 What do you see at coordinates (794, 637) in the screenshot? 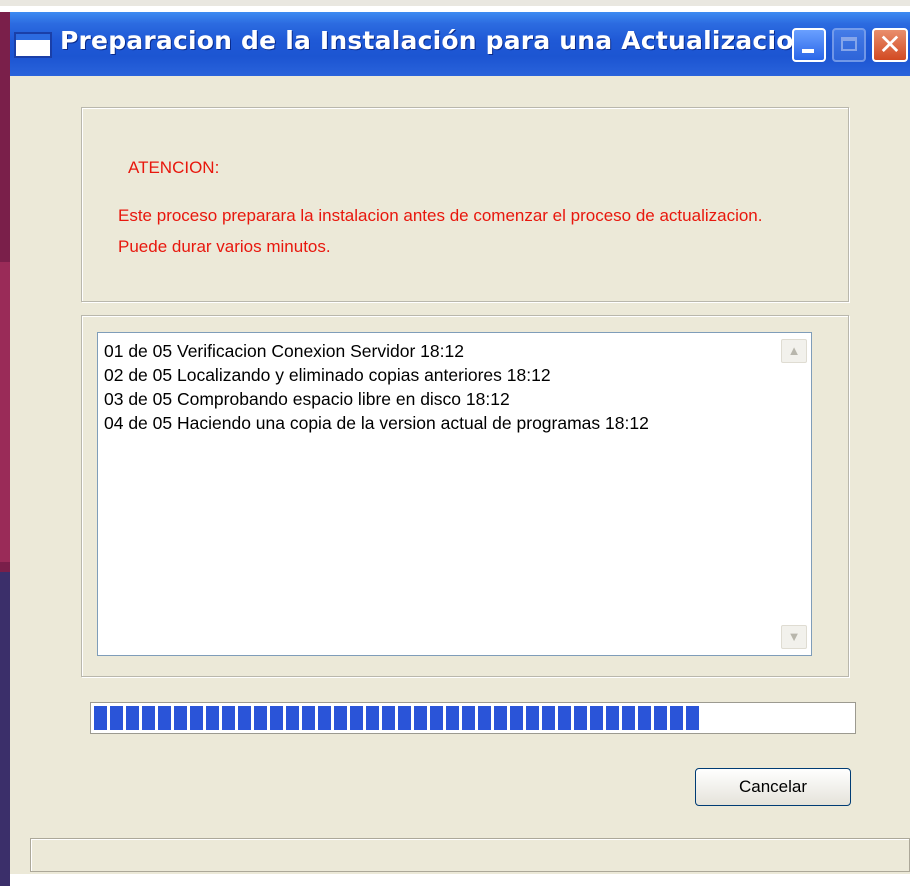
I see `scroll-down-arrow-icon: ▼` at bounding box center [794, 637].